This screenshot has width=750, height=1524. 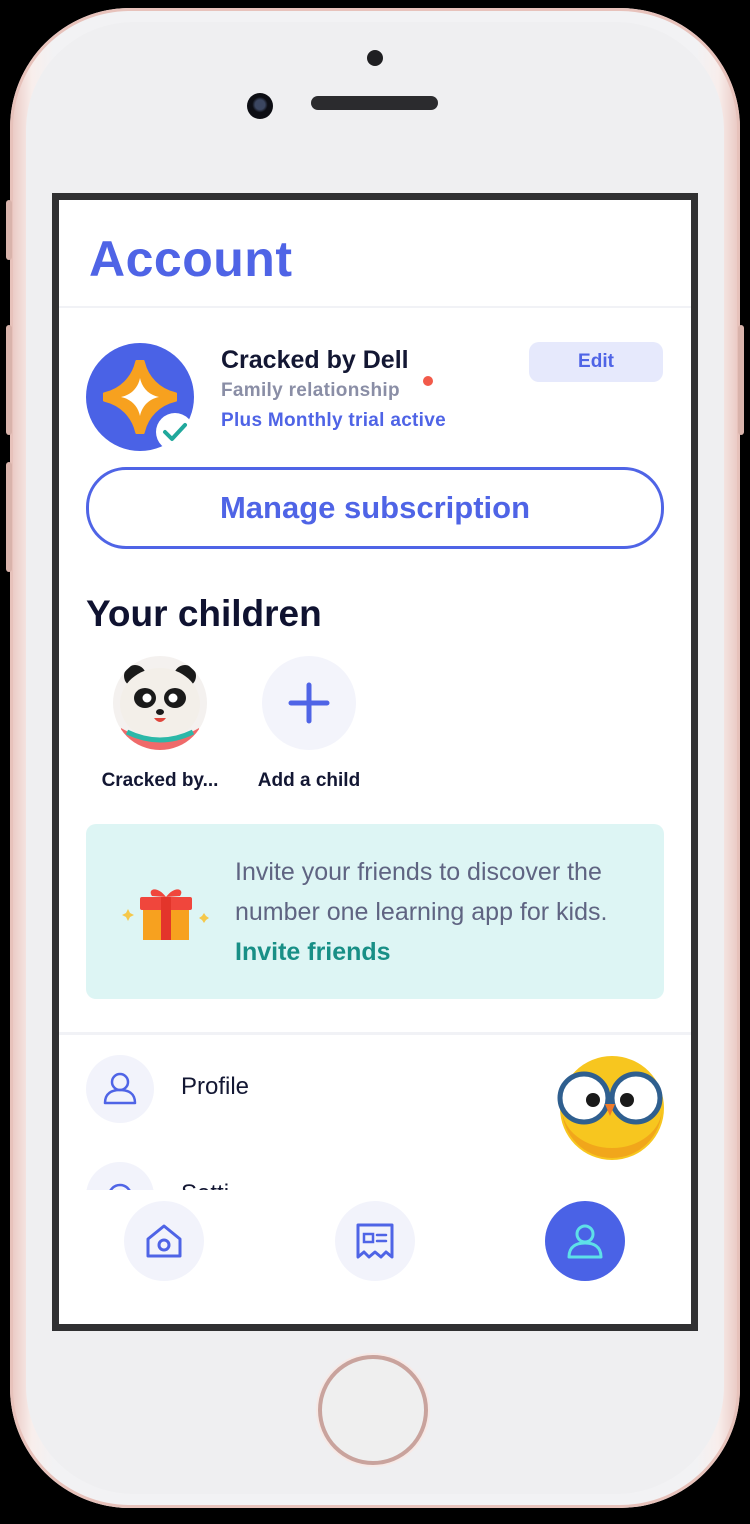 I want to click on add-child-circle, so click(x=309, y=703).